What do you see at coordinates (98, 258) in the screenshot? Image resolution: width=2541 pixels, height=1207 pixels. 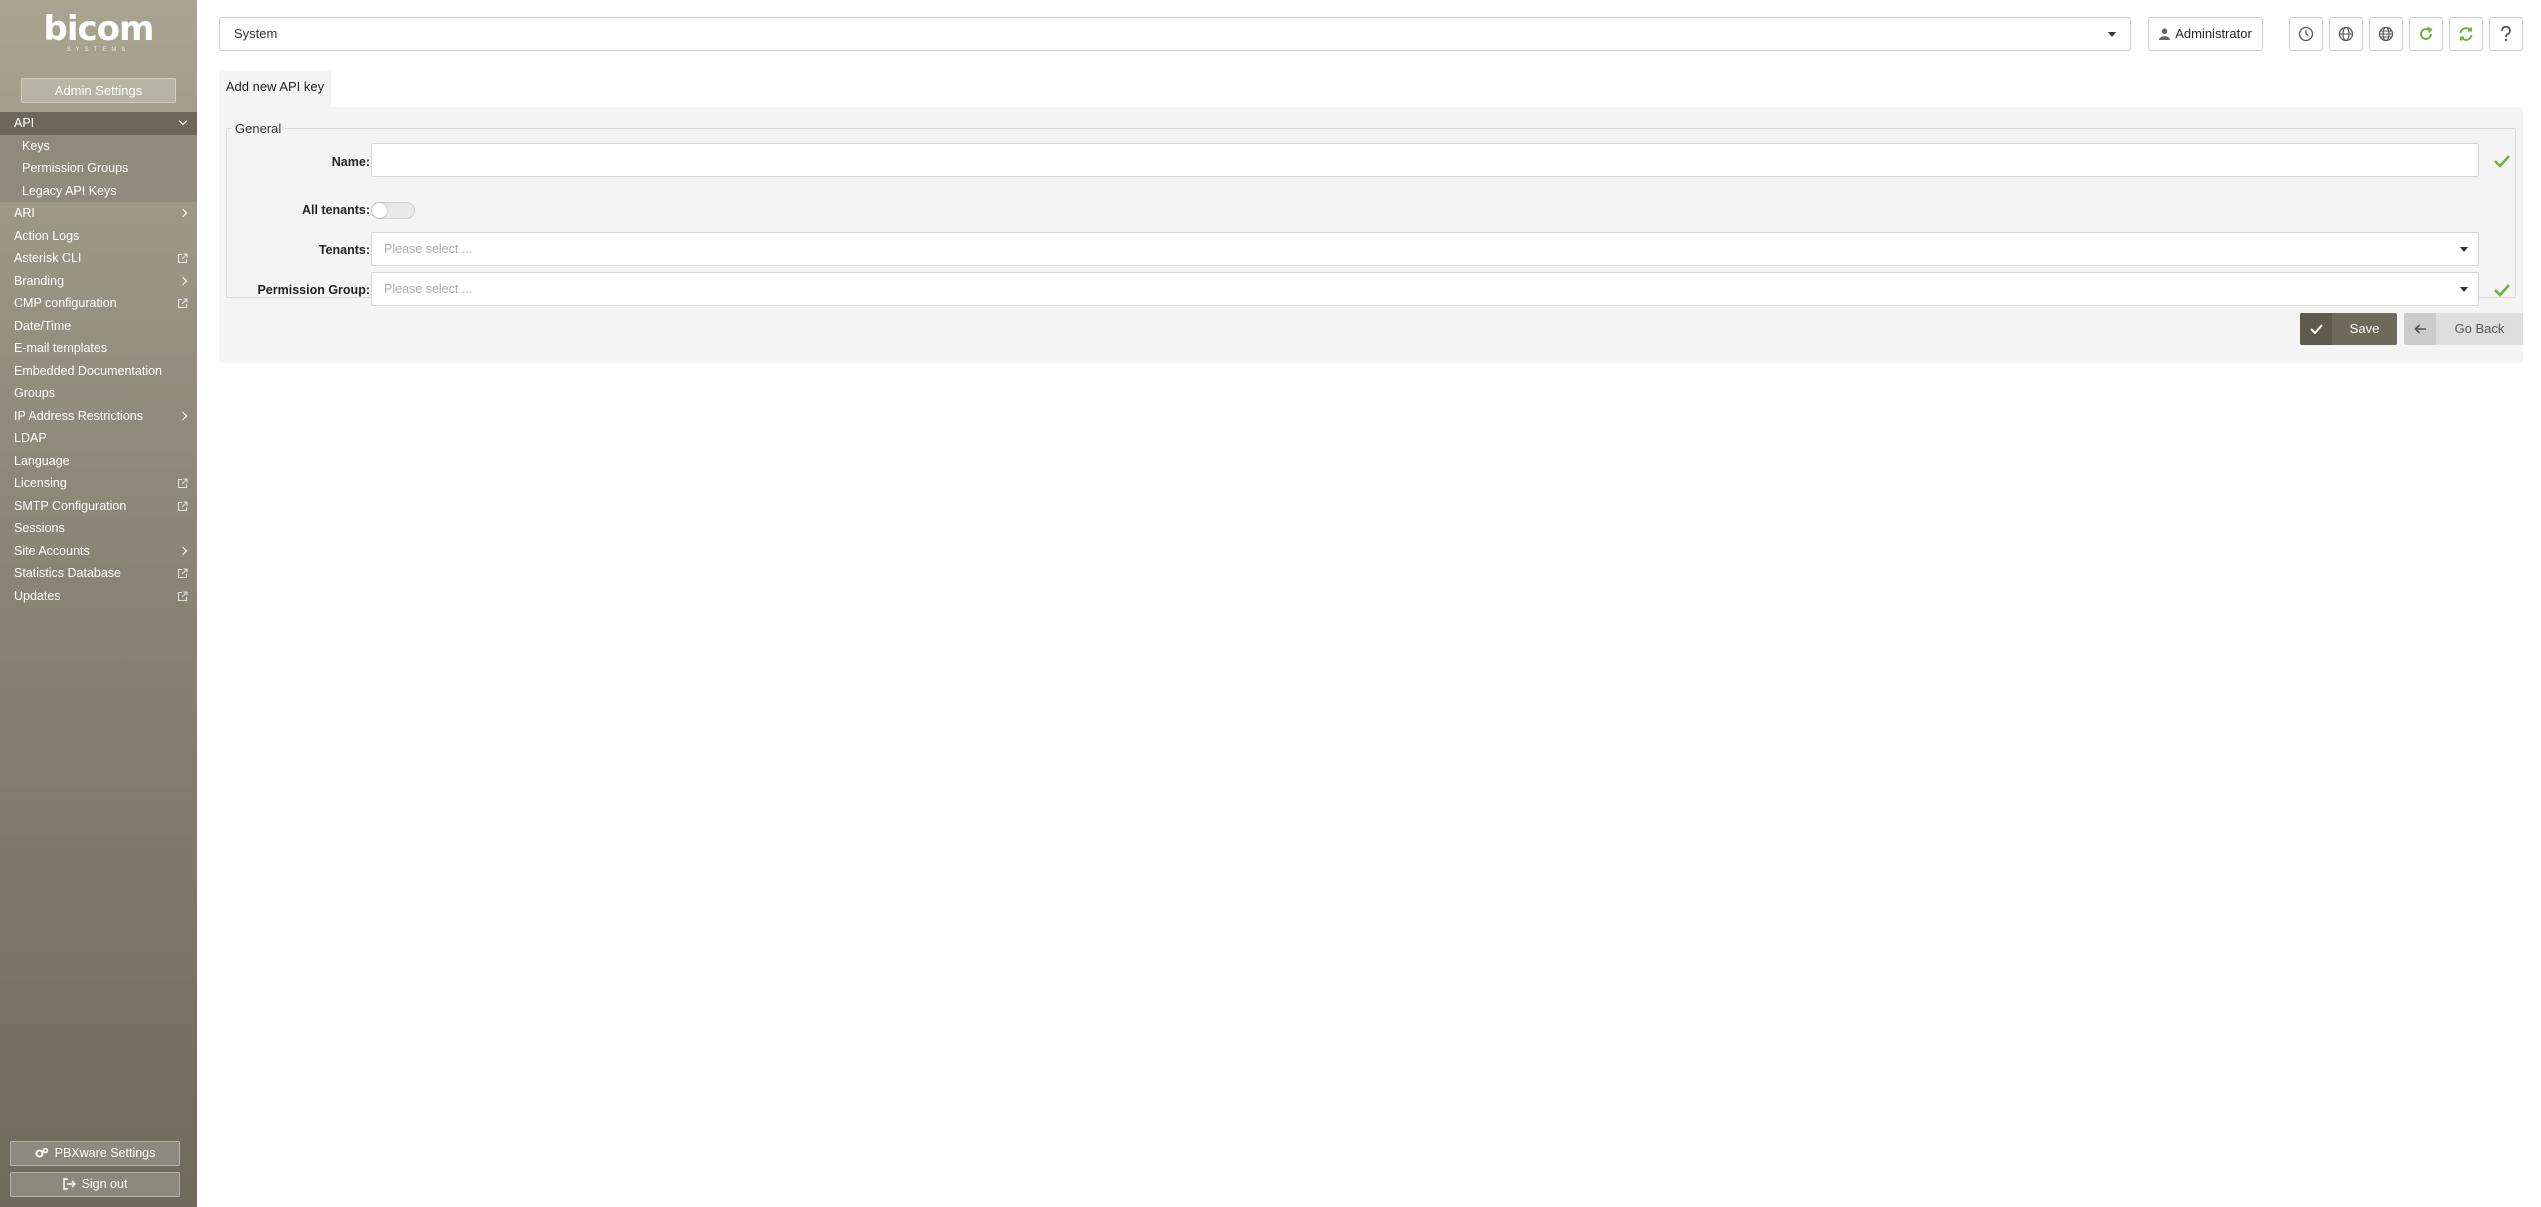 I see `sidebar-item-asterisk-cli: Asterisk CLI` at bounding box center [98, 258].